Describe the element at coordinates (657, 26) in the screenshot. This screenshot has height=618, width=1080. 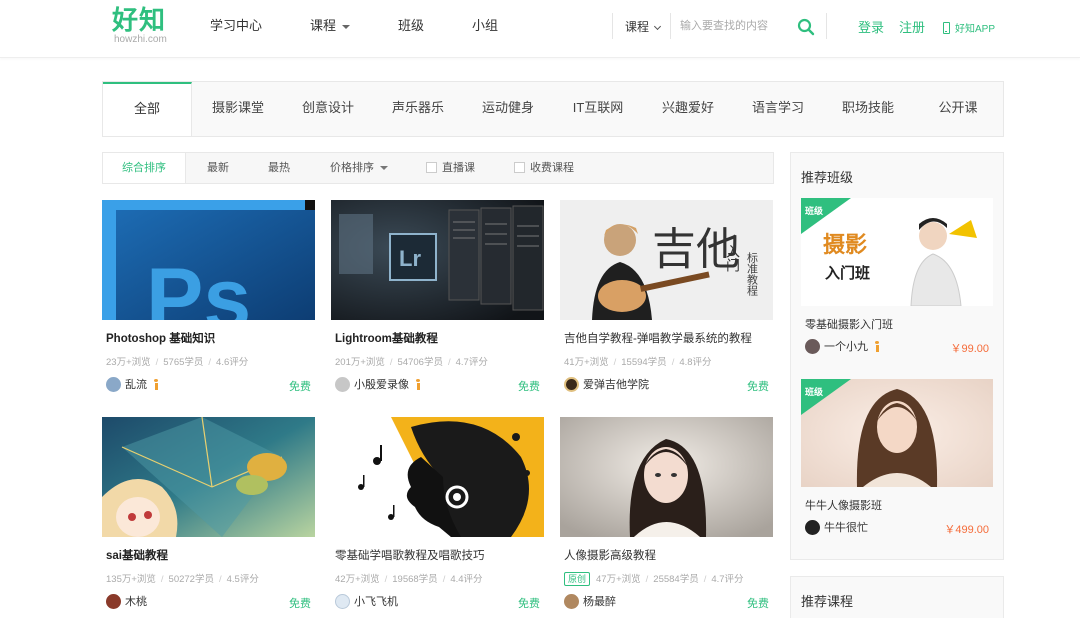
I see `chevron-down-icon` at that location.